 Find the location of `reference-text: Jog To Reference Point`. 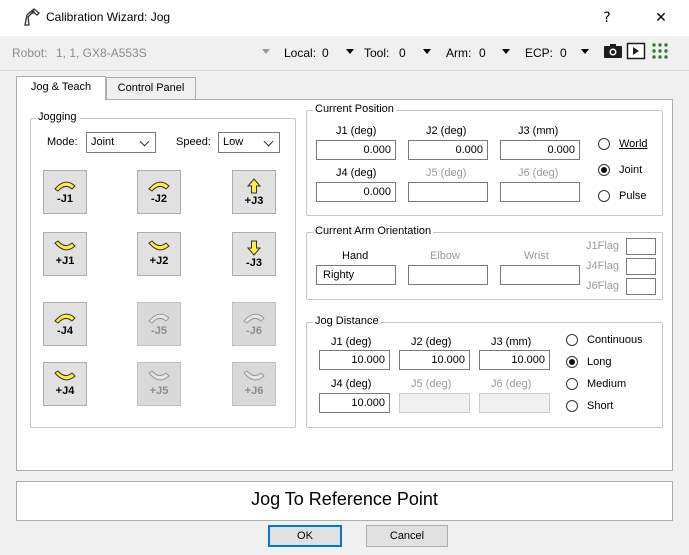

reference-text: Jog To Reference Point is located at coordinates (344, 499).